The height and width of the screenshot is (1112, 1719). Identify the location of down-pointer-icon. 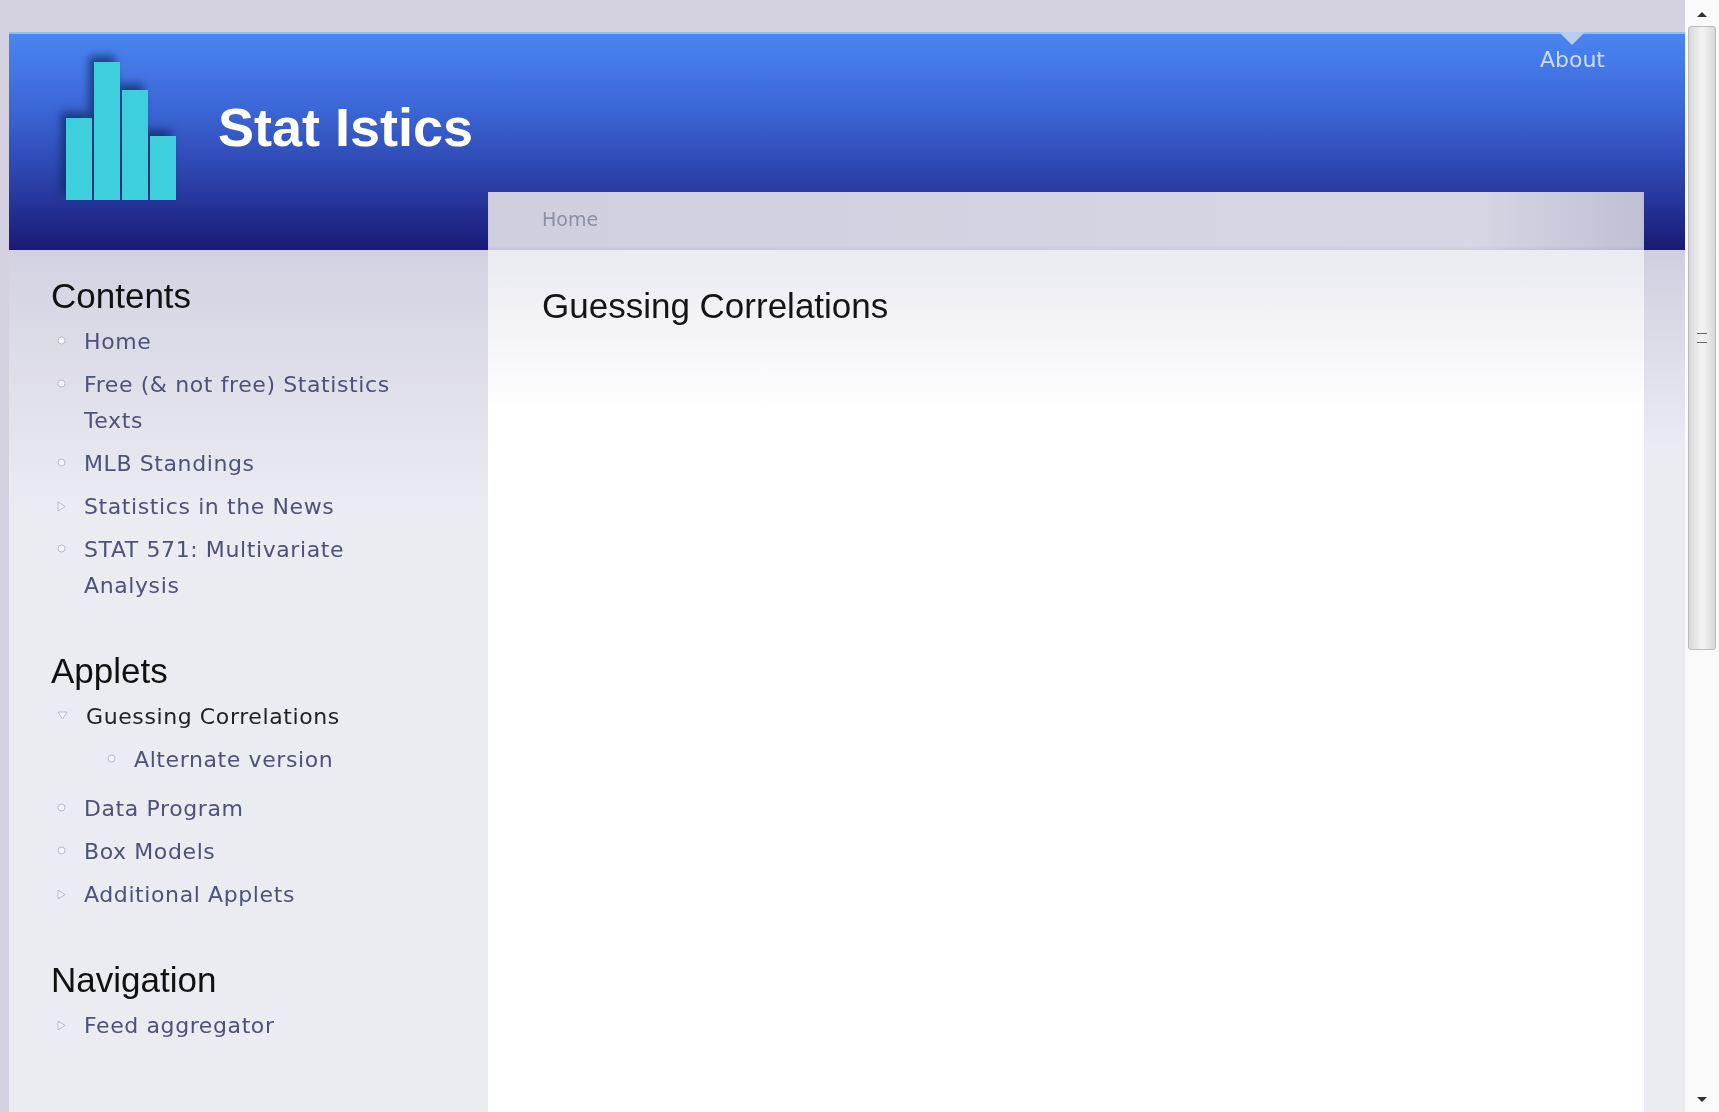
(1572, 38).